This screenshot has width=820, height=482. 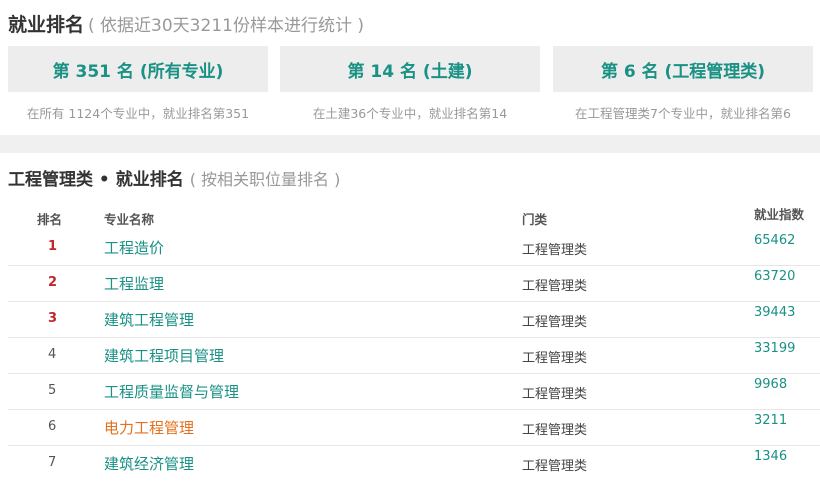 What do you see at coordinates (53, 246) in the screenshot?
I see `rank-number: 1` at bounding box center [53, 246].